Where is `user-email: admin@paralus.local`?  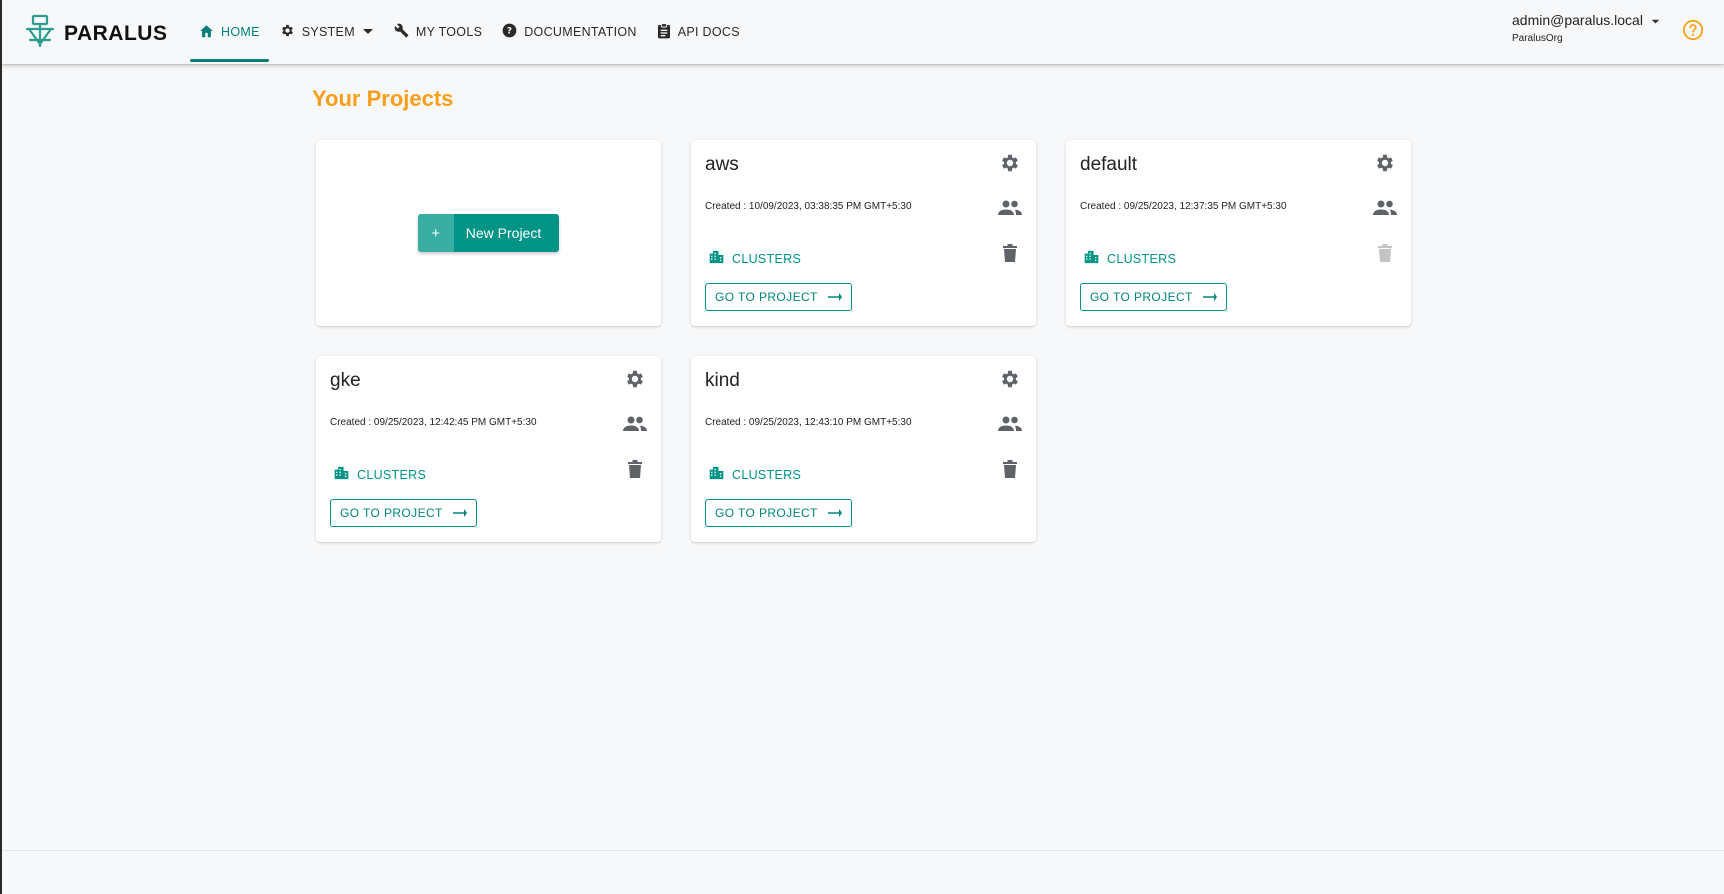
user-email: admin@paralus.local is located at coordinates (1577, 20).